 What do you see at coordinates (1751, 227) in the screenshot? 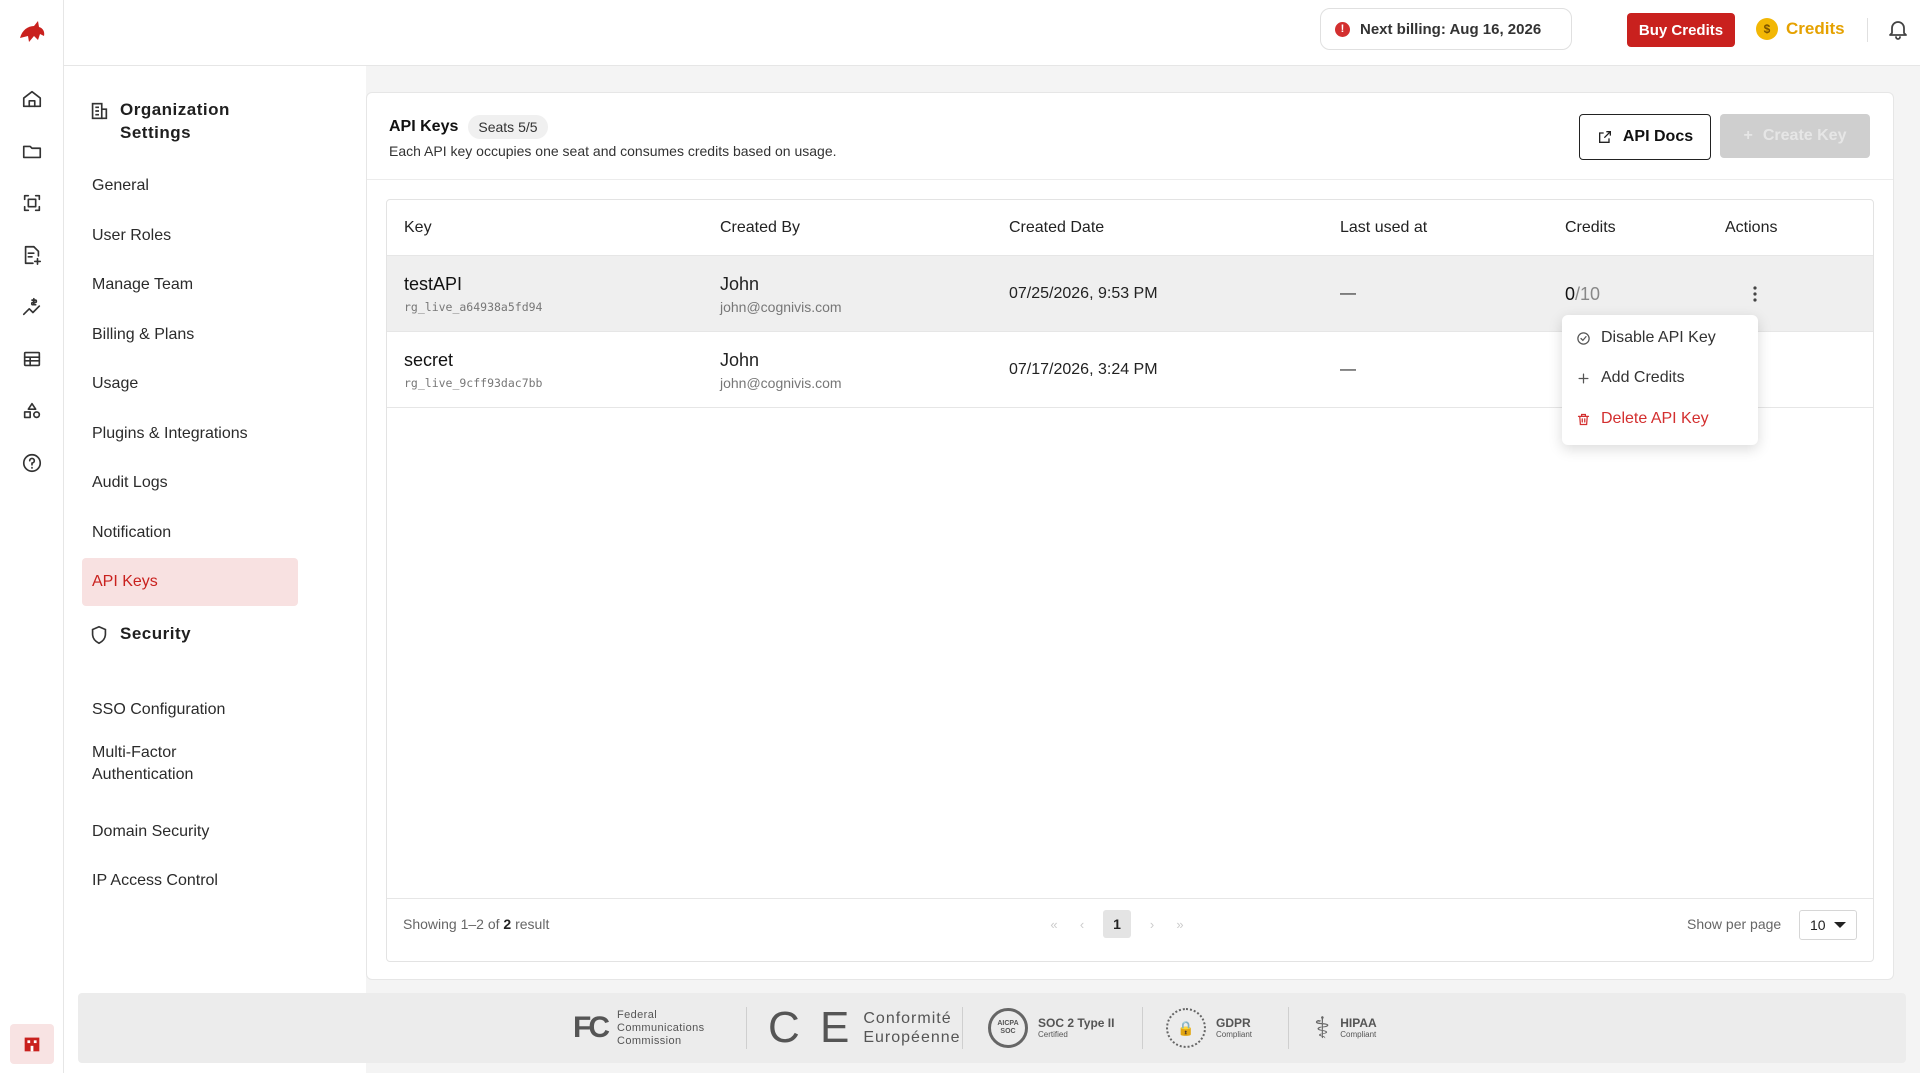
I see `column-header-actions: Actions` at bounding box center [1751, 227].